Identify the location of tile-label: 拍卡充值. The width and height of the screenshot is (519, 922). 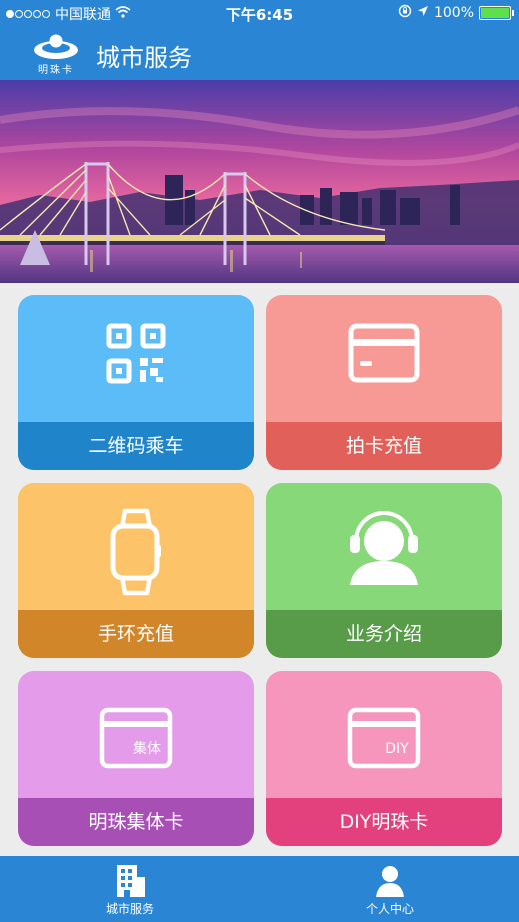
(384, 446).